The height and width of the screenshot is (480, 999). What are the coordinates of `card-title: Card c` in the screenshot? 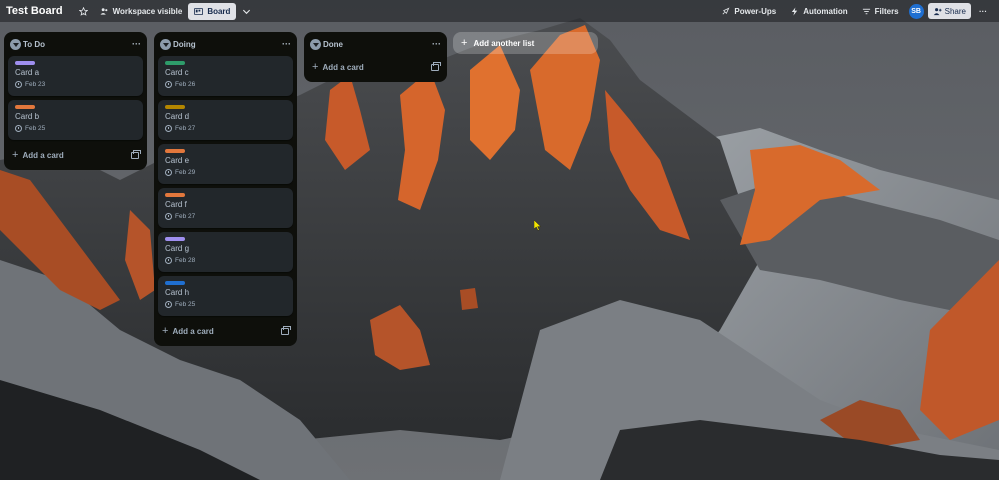 It's located at (177, 72).